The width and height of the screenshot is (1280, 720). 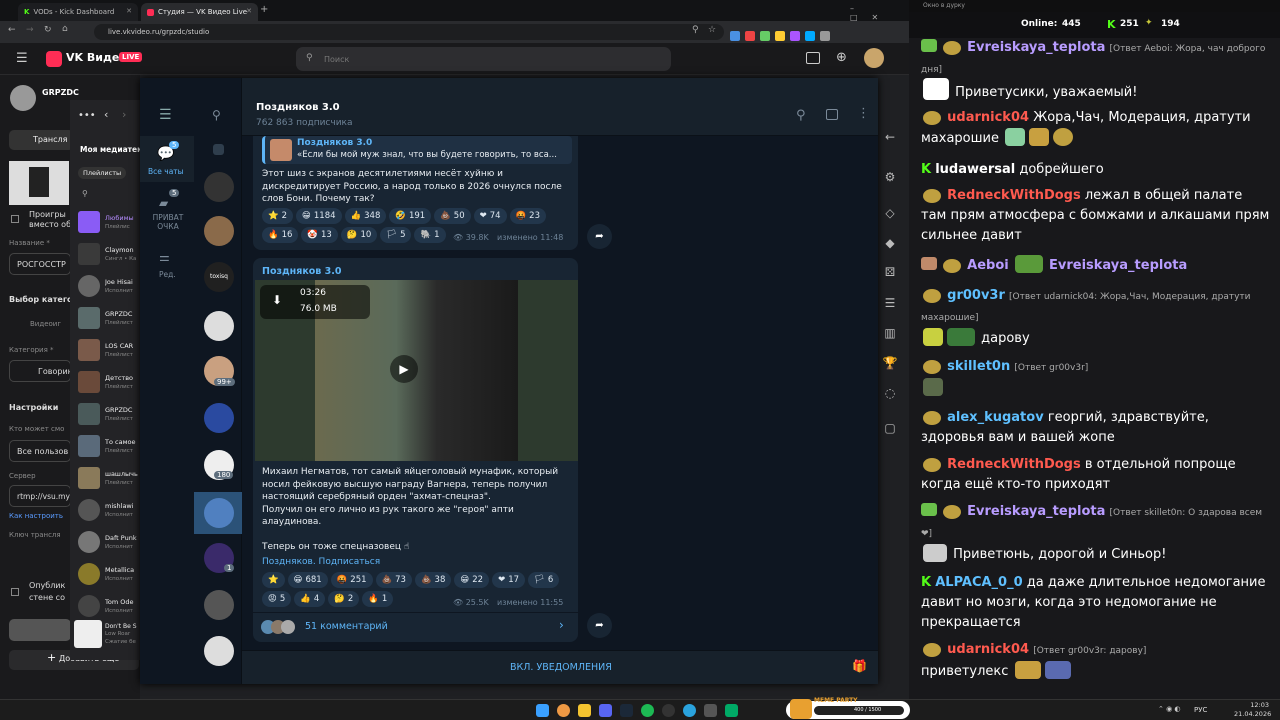 I want to click on start-icon, so click(x=542, y=710).